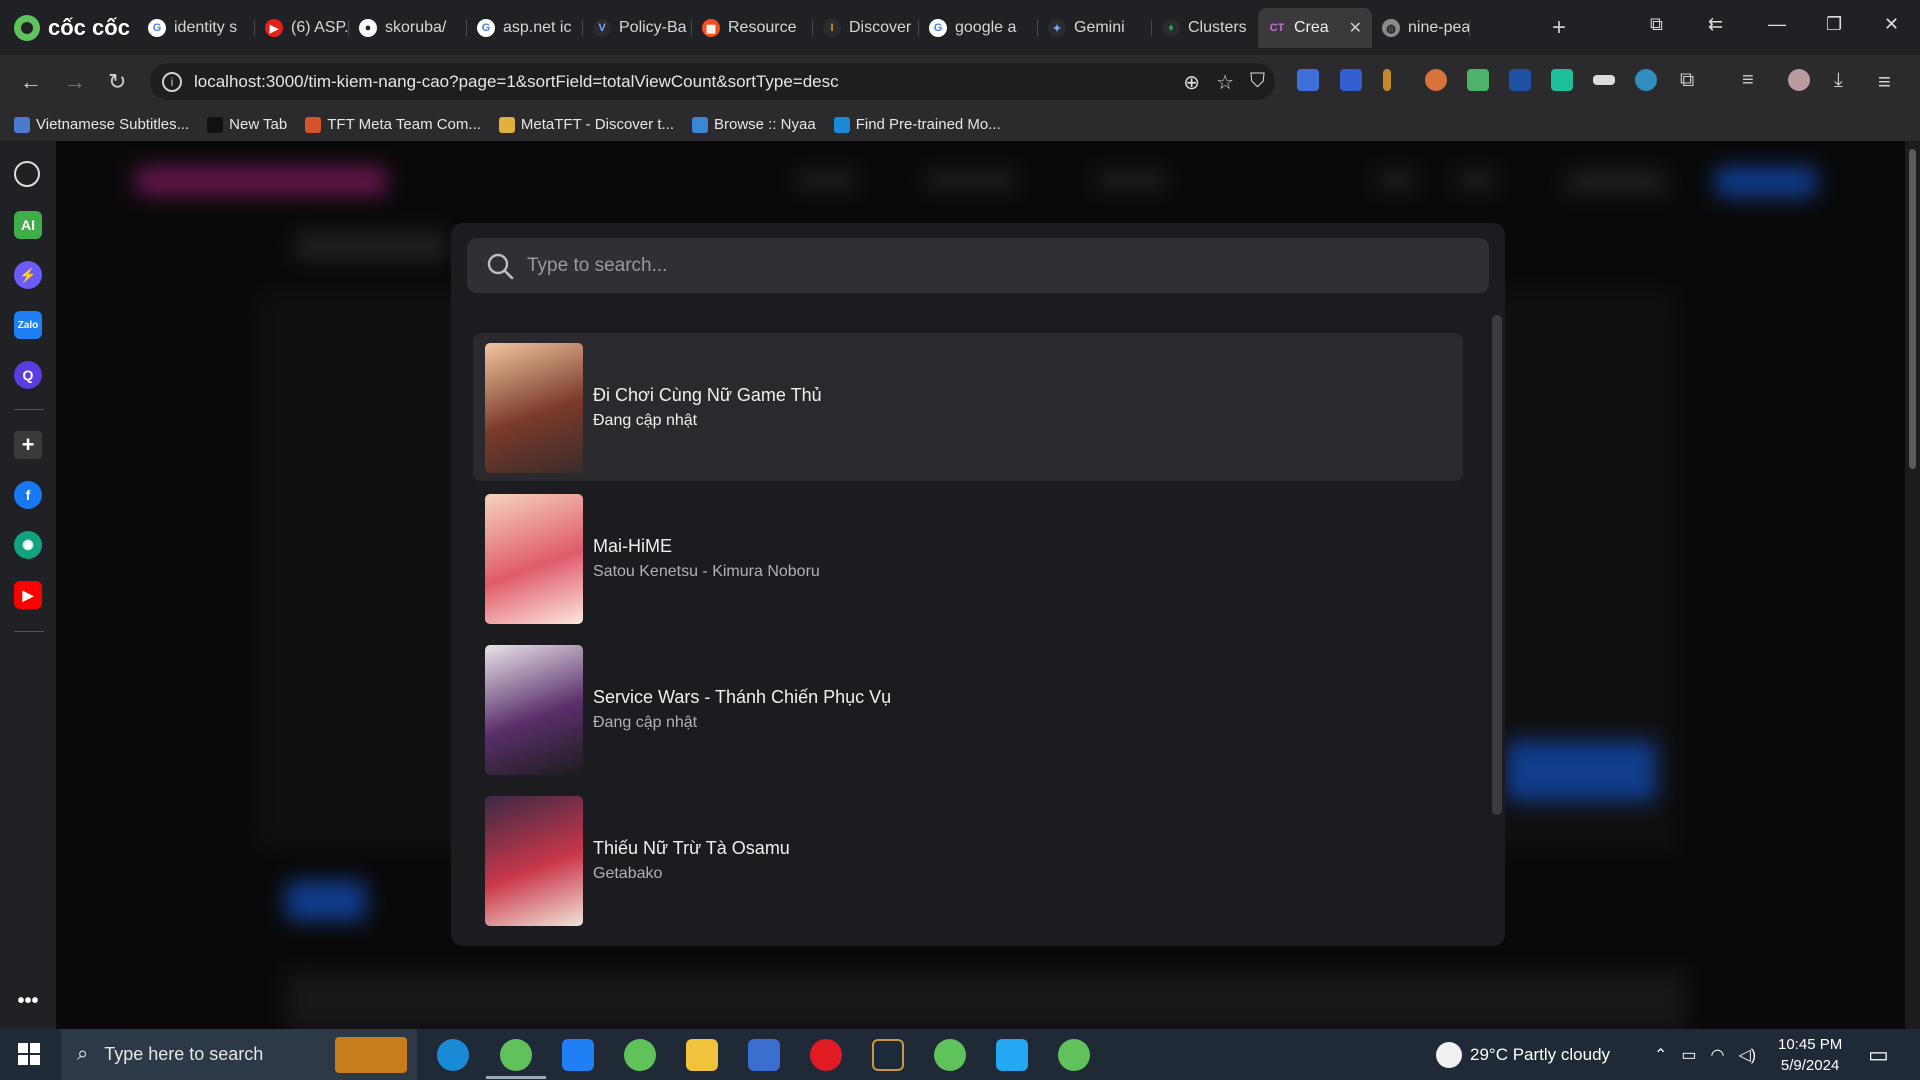 The height and width of the screenshot is (1080, 1920). What do you see at coordinates (239, 1054) in the screenshot?
I see `taskbar-search: ⌕ Type here to search` at bounding box center [239, 1054].